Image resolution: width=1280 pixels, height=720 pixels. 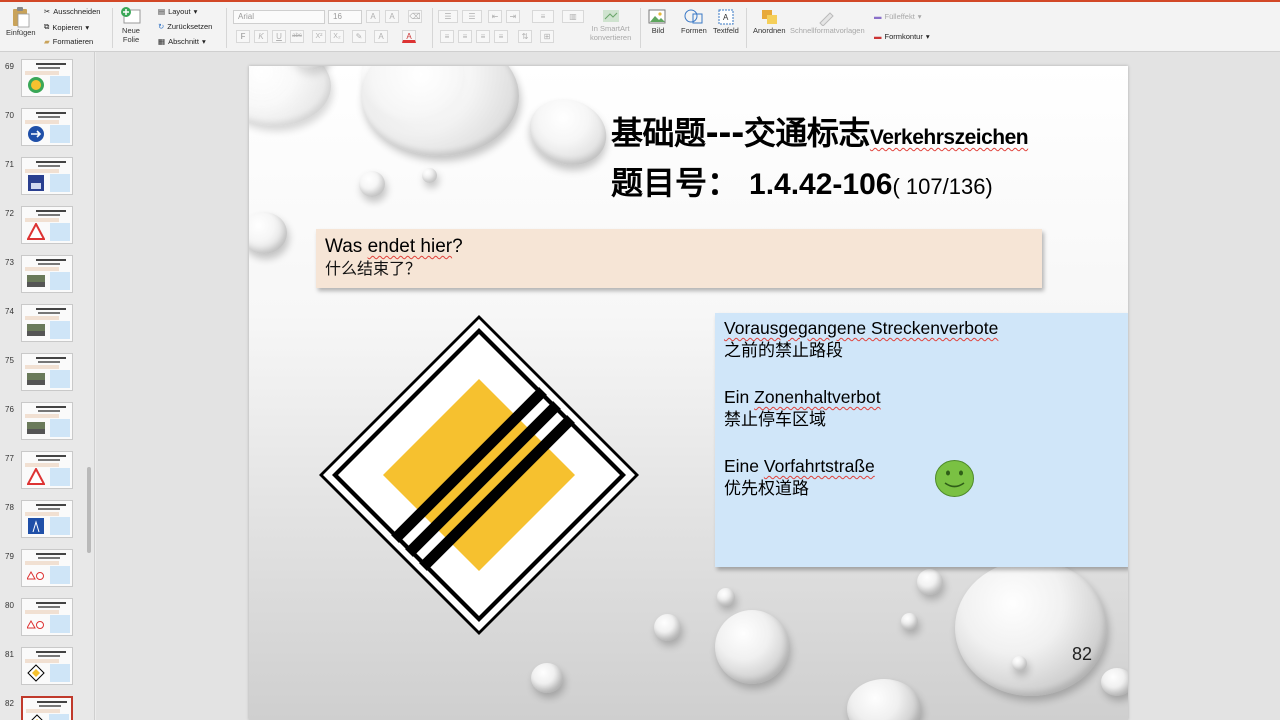 What do you see at coordinates (513, 16) in the screenshot?
I see `increase-indent-button: ⇥` at bounding box center [513, 16].